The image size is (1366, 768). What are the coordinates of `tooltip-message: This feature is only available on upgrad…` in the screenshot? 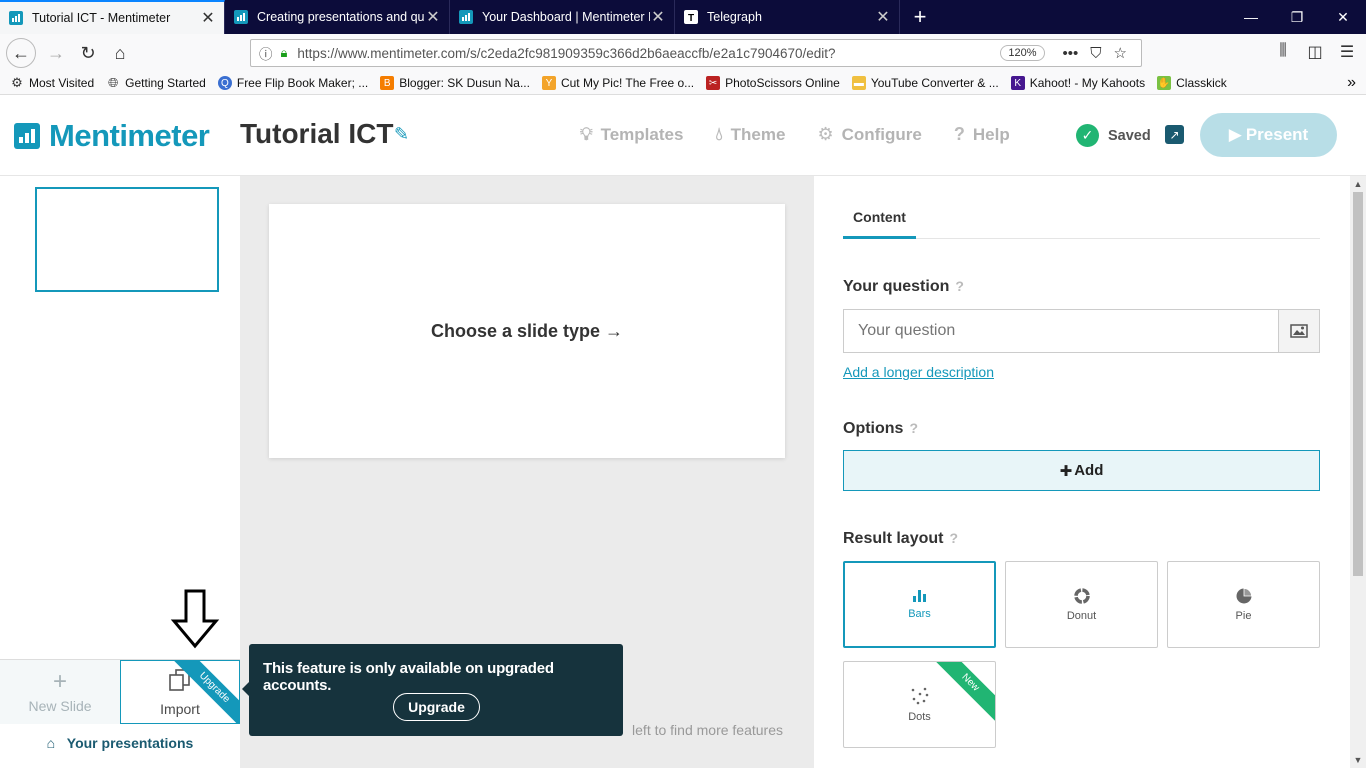 It's located at (408, 677).